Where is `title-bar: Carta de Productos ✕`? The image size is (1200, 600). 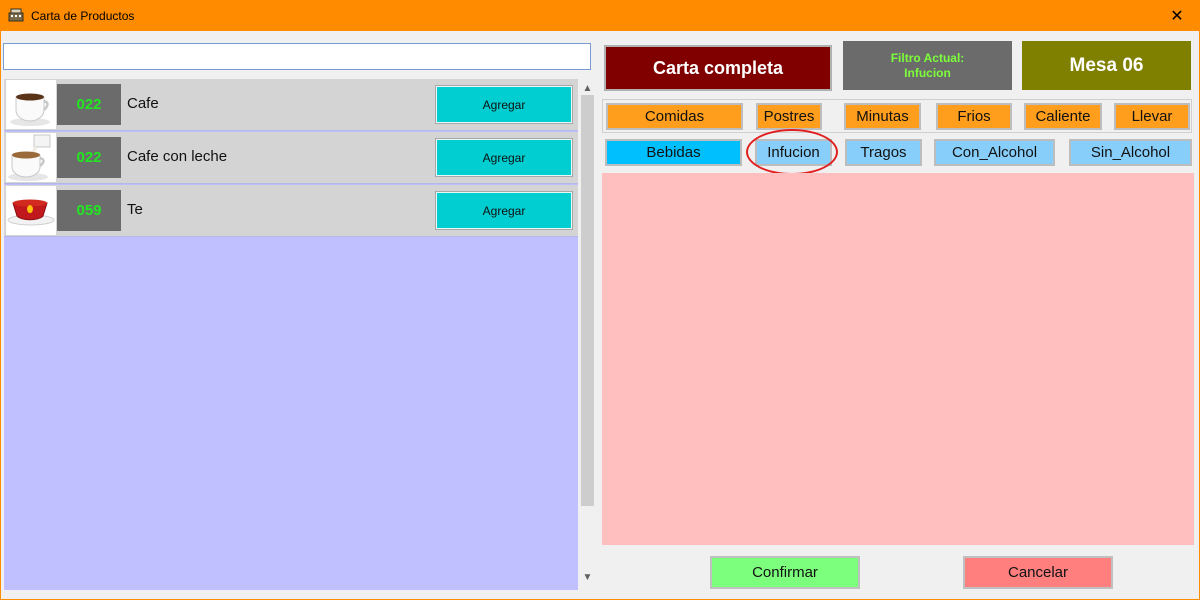 title-bar: Carta de Productos ✕ is located at coordinates (600, 15).